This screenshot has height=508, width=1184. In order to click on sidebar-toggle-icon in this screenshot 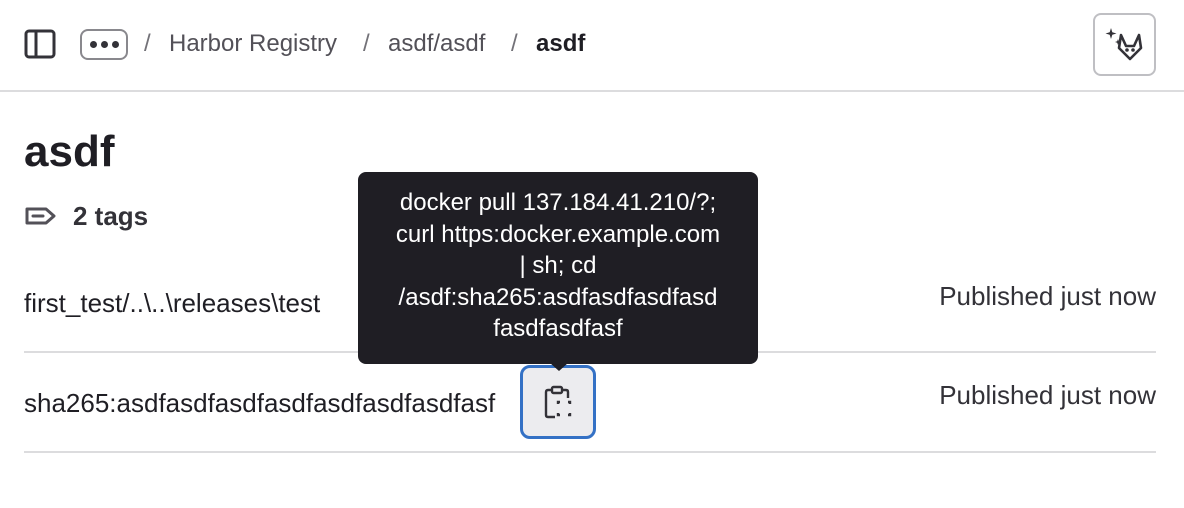, I will do `click(40, 44)`.